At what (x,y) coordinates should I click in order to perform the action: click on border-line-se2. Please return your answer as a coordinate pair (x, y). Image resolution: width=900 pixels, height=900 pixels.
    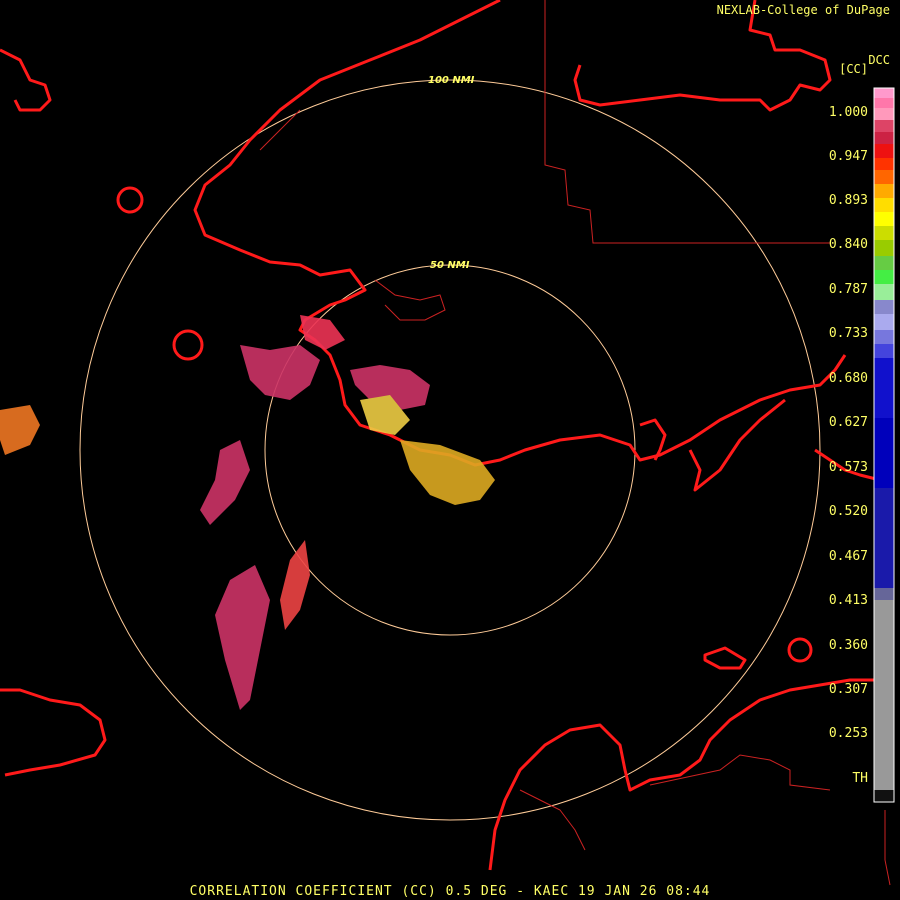
    Looking at the image, I should click on (887, 848).